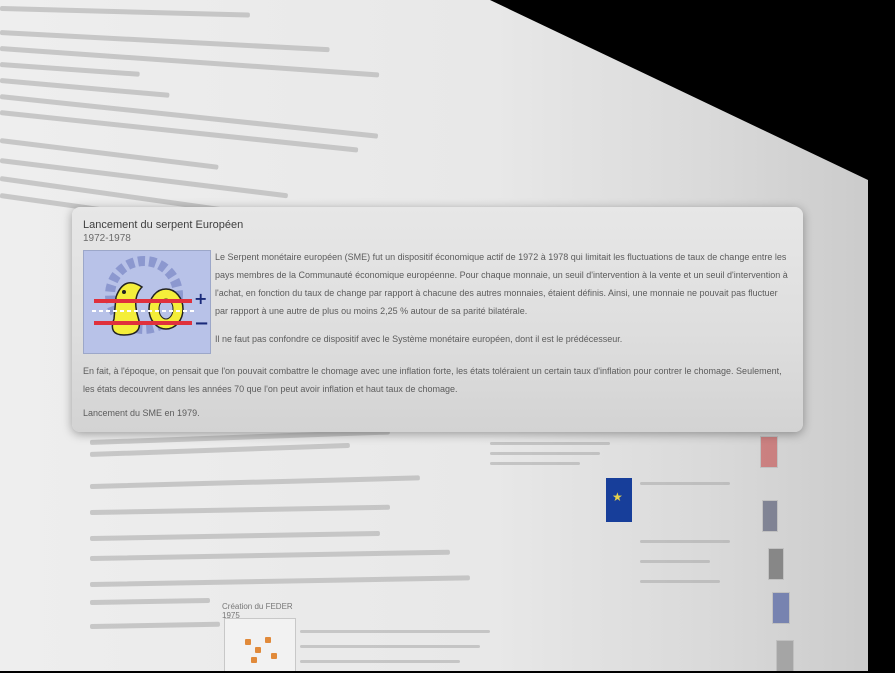  What do you see at coordinates (619, 500) in the screenshot?
I see `eu-flag-thumbnail` at bounding box center [619, 500].